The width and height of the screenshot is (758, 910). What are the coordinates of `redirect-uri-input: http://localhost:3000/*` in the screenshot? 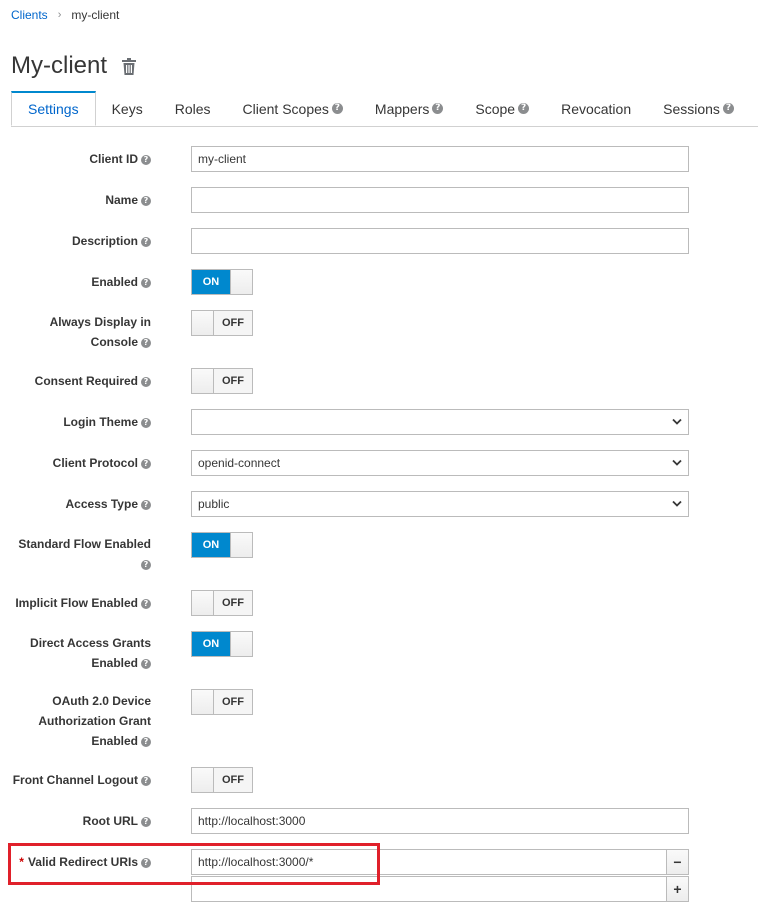 It's located at (429, 862).